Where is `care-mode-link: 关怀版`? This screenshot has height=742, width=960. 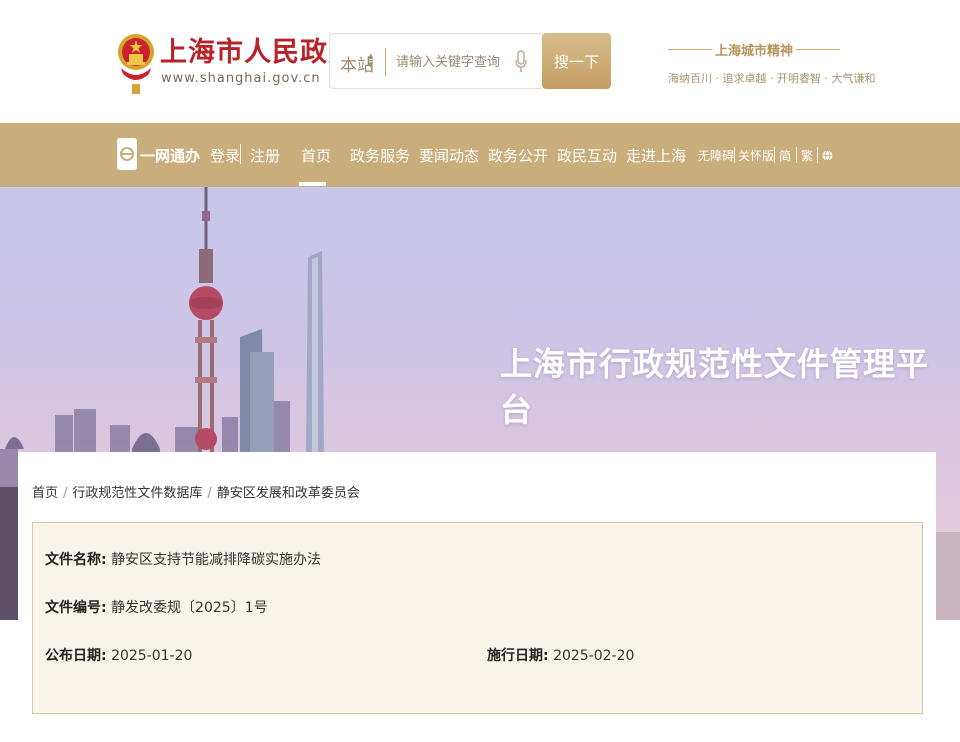
care-mode-link: 关怀版 is located at coordinates (756, 155).